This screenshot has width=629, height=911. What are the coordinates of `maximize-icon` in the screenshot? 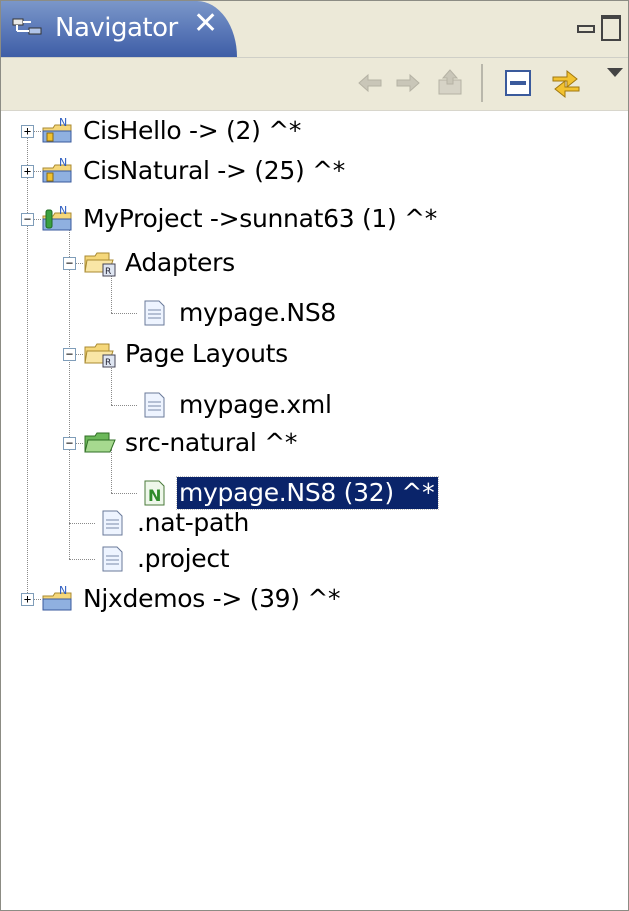 It's located at (611, 28).